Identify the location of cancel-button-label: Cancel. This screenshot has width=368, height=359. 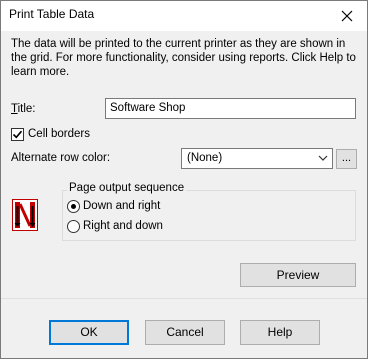
(185, 332).